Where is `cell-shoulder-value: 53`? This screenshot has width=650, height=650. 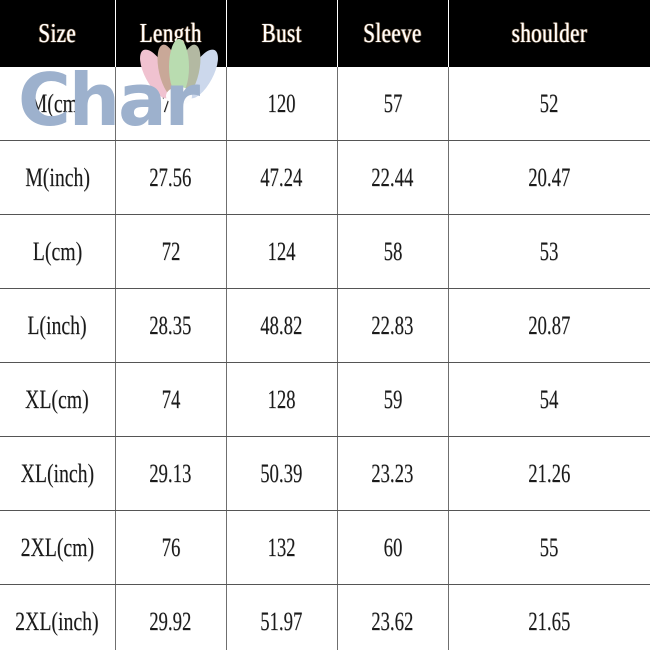 cell-shoulder-value: 53 is located at coordinates (549, 251).